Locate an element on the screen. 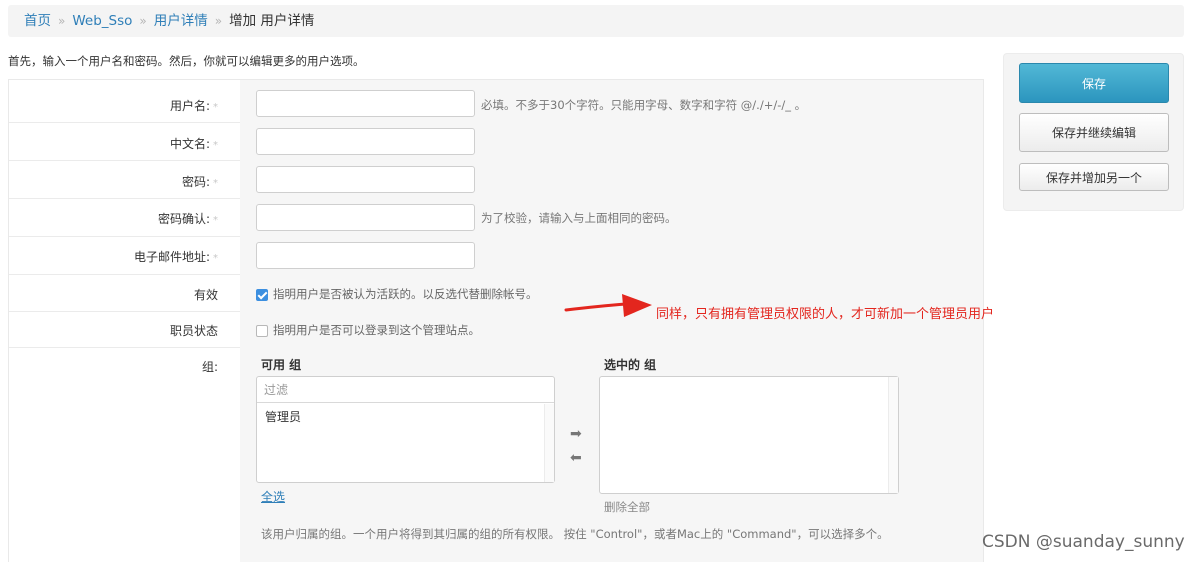  password-confirm-help: 为了校验，请输入与上面相同的密码。 is located at coordinates (579, 218).